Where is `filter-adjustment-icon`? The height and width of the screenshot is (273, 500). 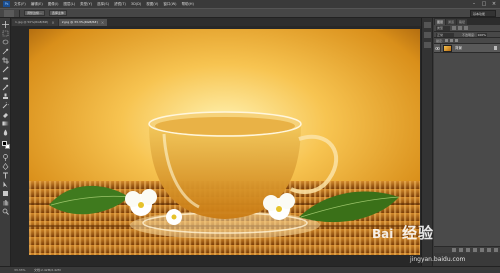 filter-adjustment-icon is located at coordinates (460, 28).